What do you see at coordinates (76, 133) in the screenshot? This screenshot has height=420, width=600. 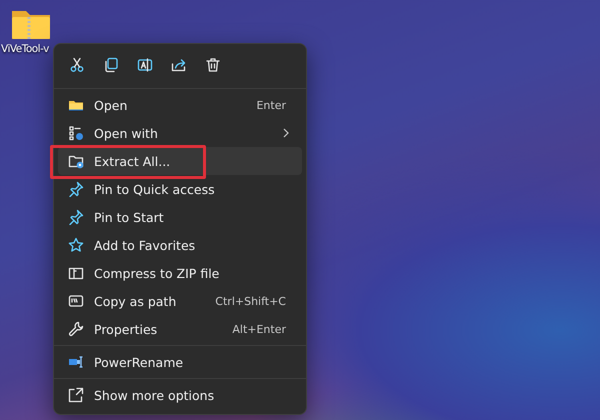 I see `app-list-icon` at bounding box center [76, 133].